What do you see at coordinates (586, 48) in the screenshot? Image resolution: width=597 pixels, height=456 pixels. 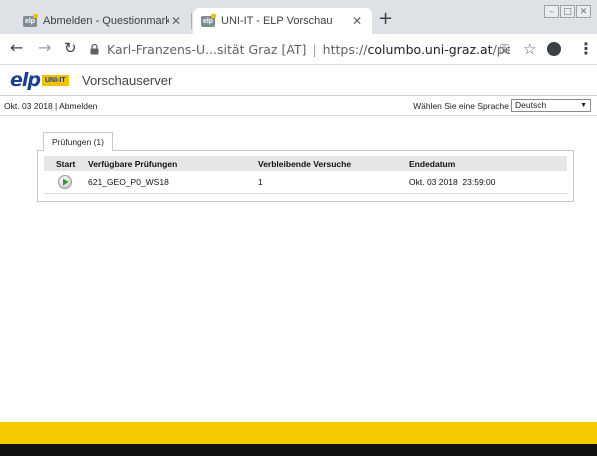 I see `menu-dots-icon: ⋮` at bounding box center [586, 48].